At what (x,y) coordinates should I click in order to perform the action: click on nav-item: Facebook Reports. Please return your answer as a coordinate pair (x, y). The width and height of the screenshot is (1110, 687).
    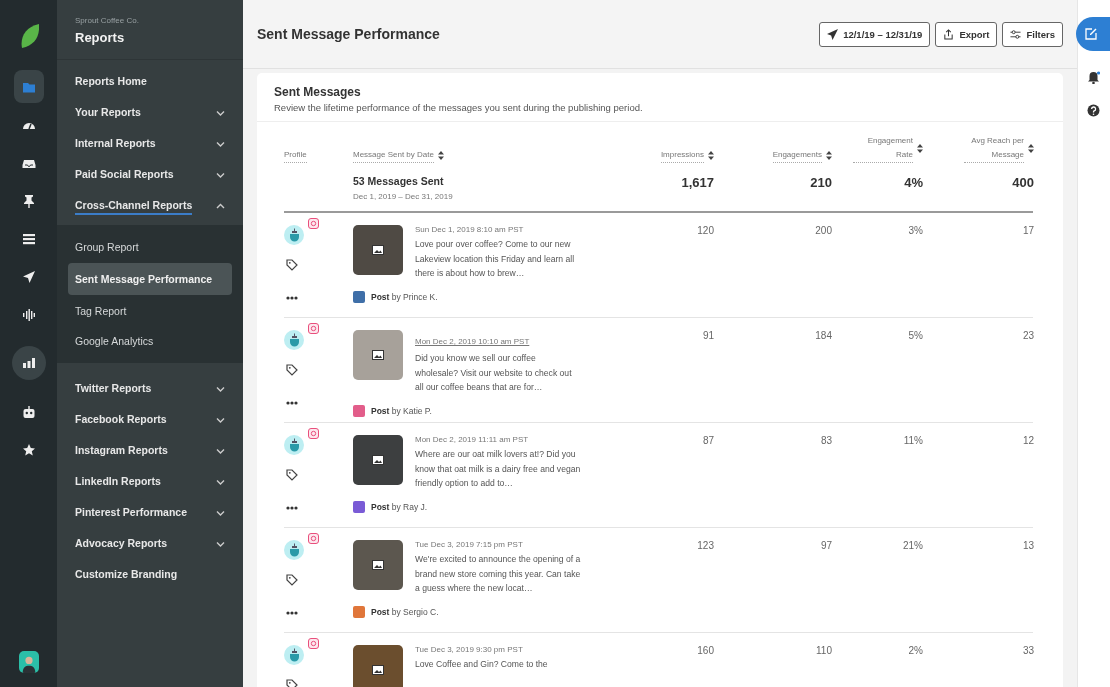
    Looking at the image, I should click on (150, 419).